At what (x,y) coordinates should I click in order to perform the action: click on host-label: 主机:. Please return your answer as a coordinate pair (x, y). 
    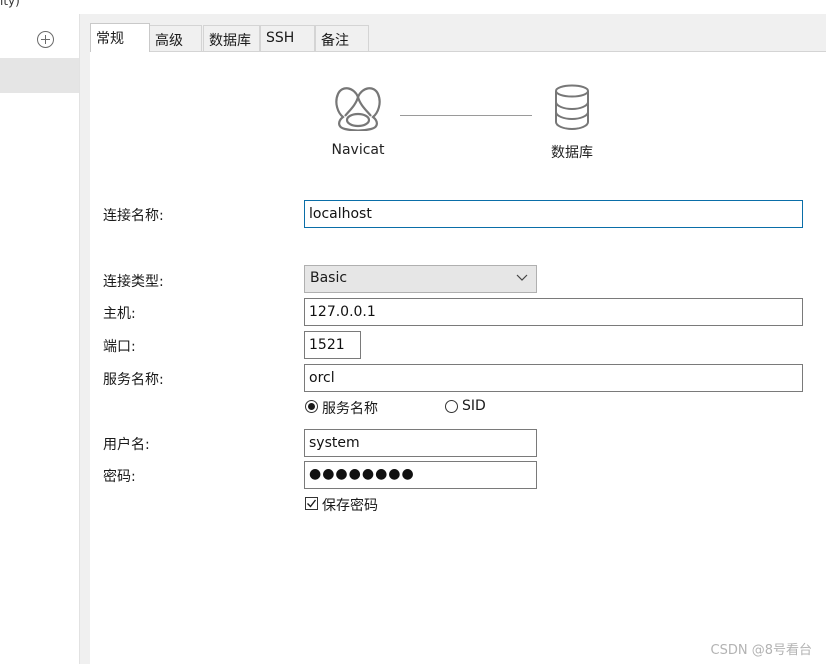
    Looking at the image, I should click on (119, 314).